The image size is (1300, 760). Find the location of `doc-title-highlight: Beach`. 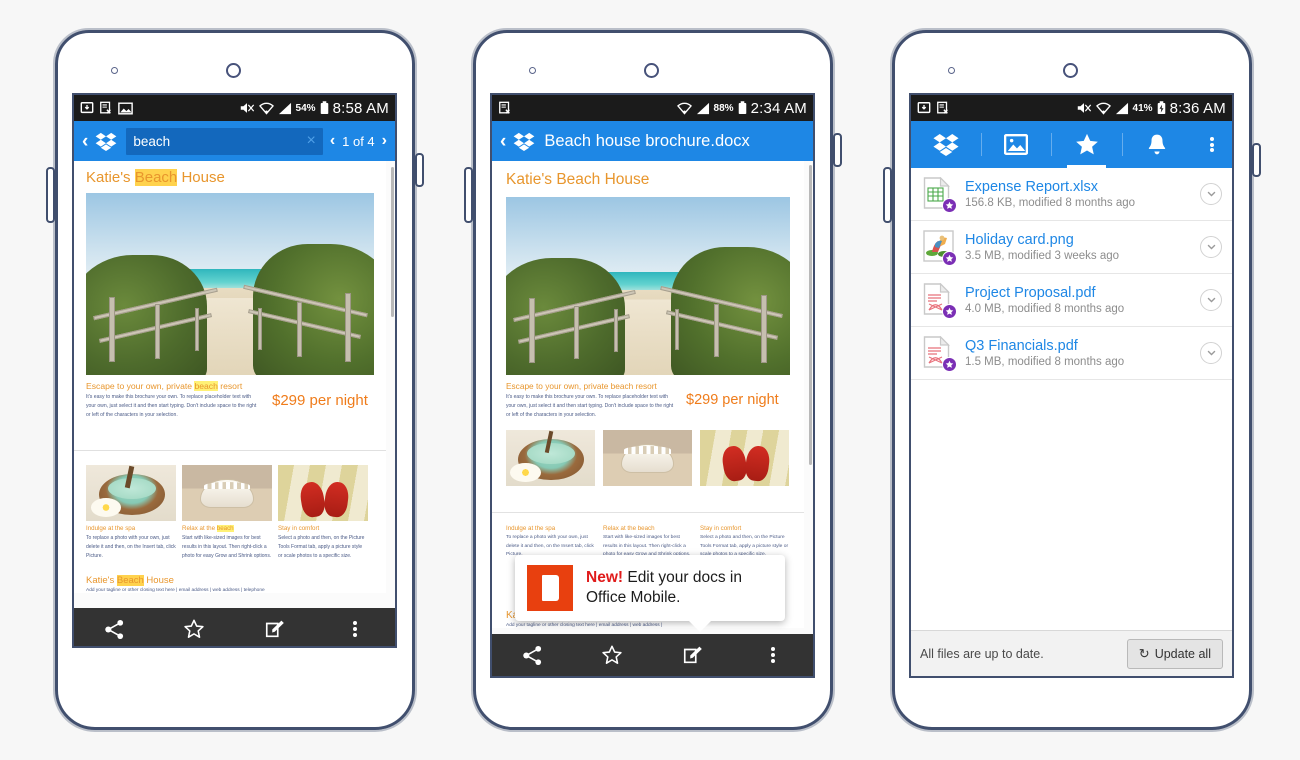

doc-title-highlight: Beach is located at coordinates (156, 177).